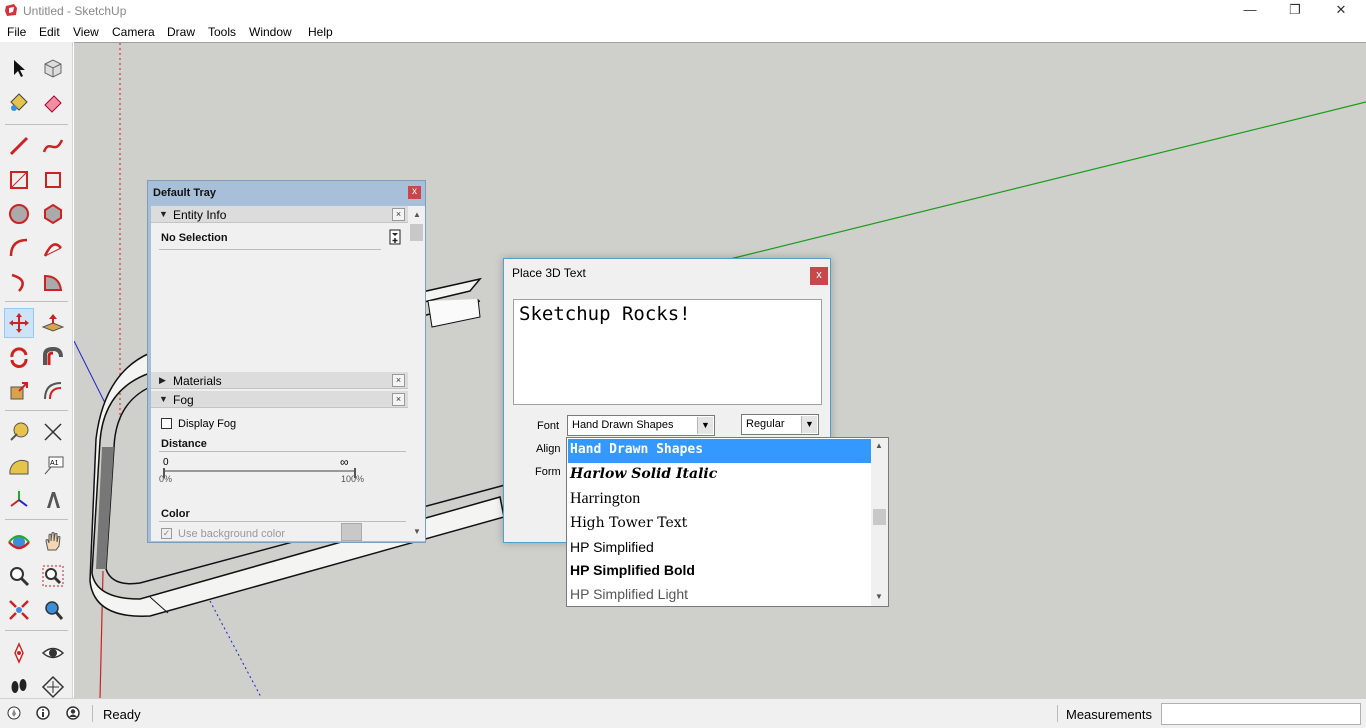  Describe the element at coordinates (780, 424) in the screenshot. I see `font-style-select: Regular ▼` at that location.